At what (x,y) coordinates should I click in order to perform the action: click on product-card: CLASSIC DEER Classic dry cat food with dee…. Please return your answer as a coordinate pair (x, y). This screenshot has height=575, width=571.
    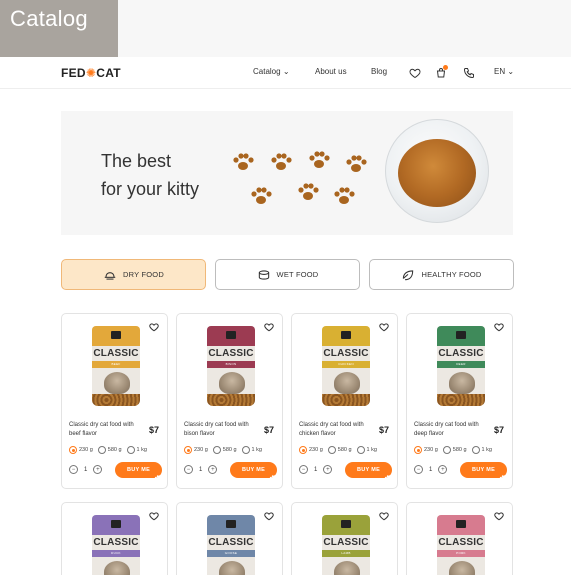
    Looking at the image, I should click on (459, 401).